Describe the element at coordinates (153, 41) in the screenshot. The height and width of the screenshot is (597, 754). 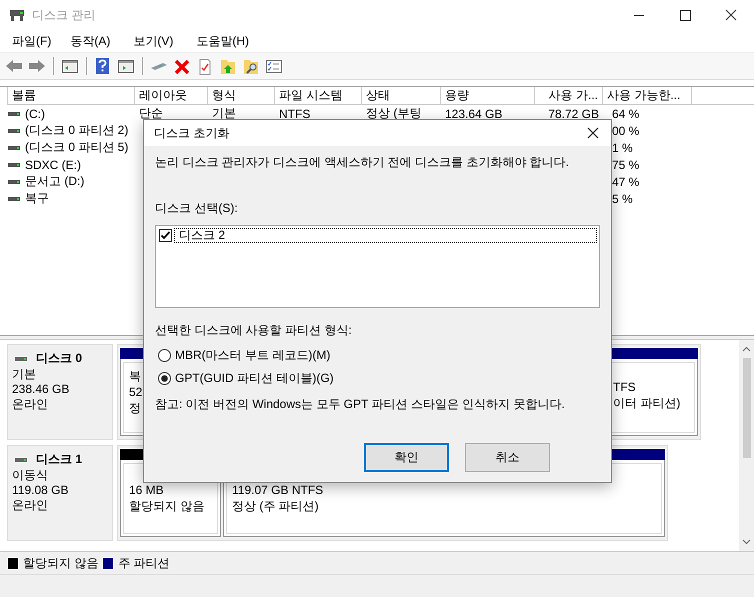
I see `menu-item: 보기(V)` at that location.